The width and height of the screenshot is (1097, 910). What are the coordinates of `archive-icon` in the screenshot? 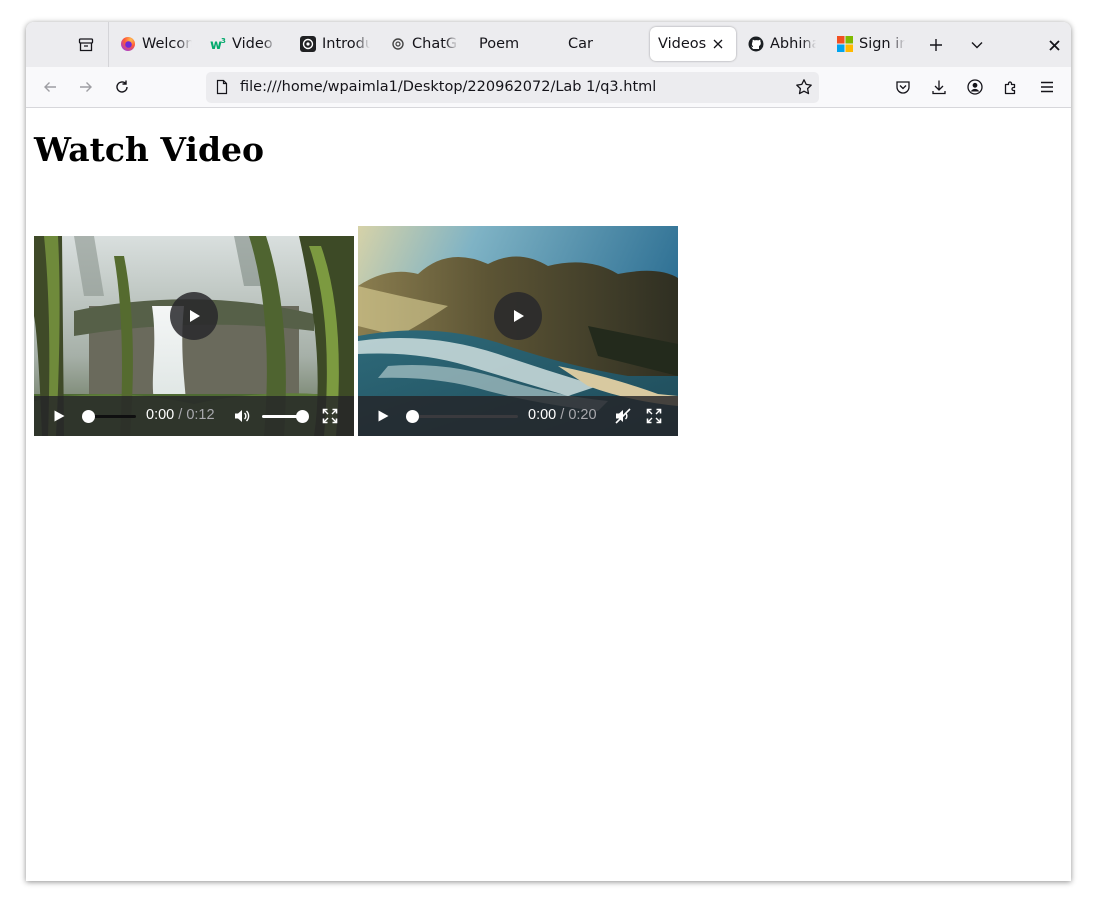 It's located at (86, 45).